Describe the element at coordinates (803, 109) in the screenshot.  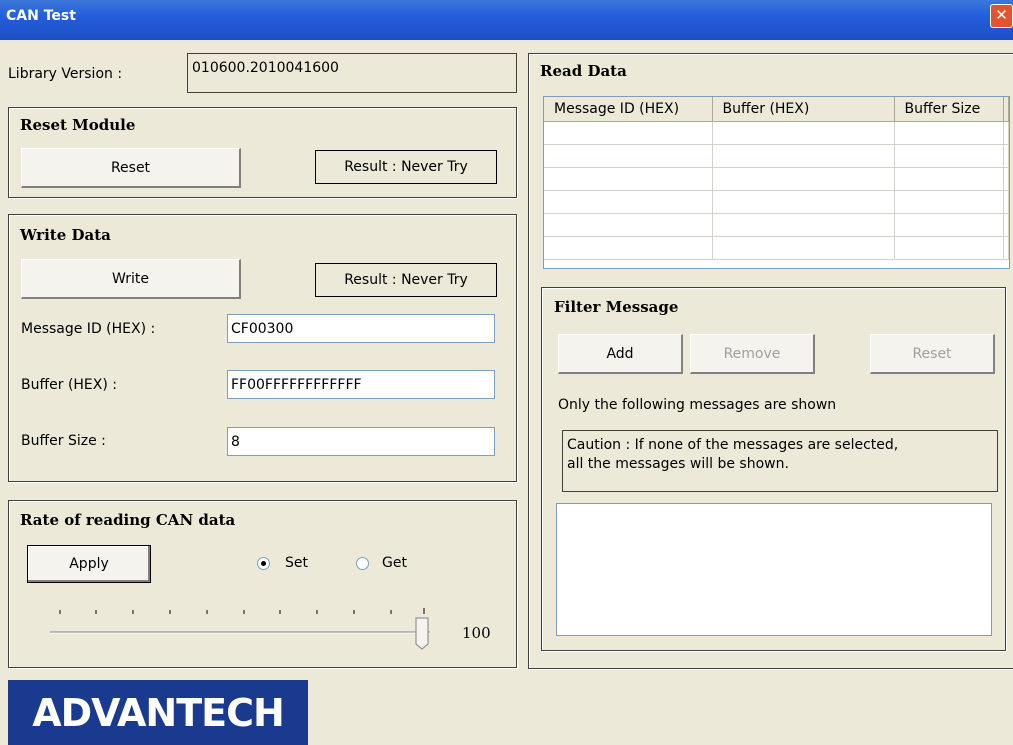
I see `column-header-buffer: Buffer (HEX)` at that location.